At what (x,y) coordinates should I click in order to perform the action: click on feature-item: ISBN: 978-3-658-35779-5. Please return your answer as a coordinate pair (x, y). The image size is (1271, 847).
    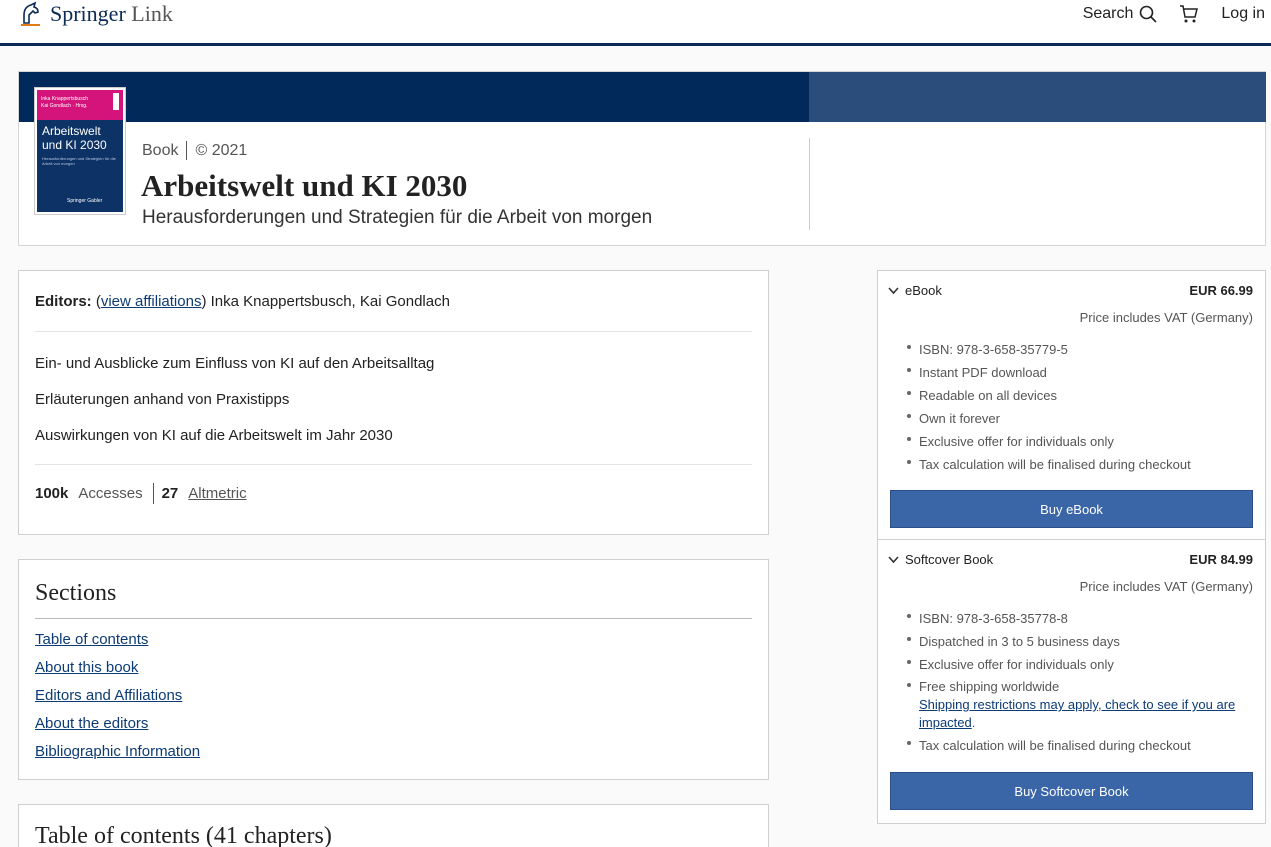
    Looking at the image, I should click on (1079, 349).